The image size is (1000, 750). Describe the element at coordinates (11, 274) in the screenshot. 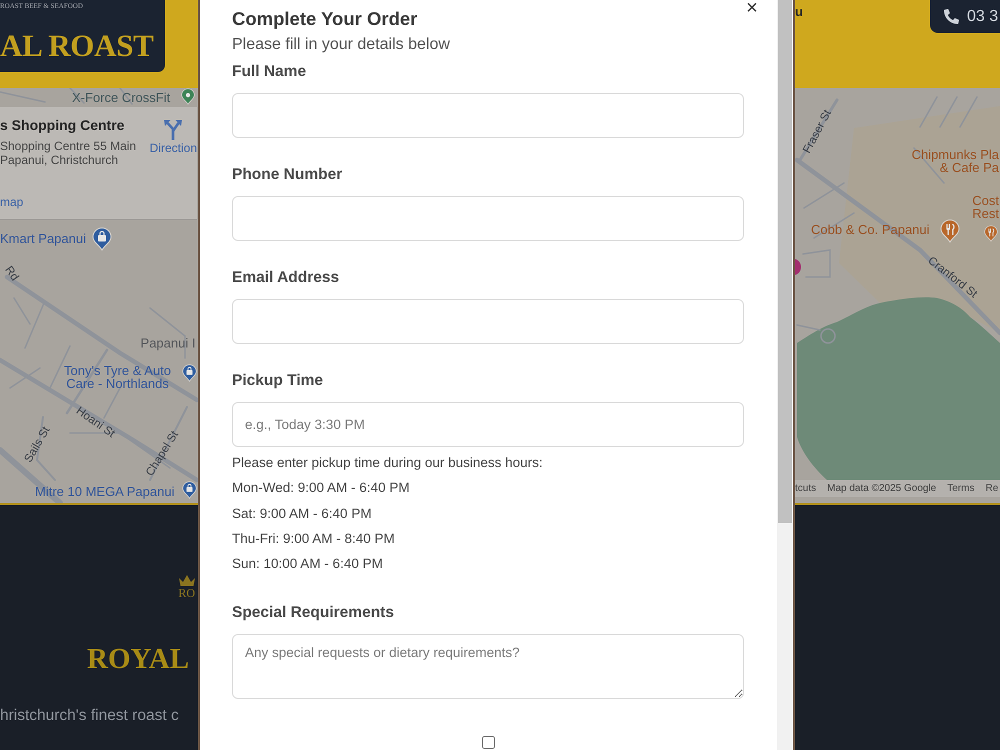

I see `street-label: Rd` at that location.